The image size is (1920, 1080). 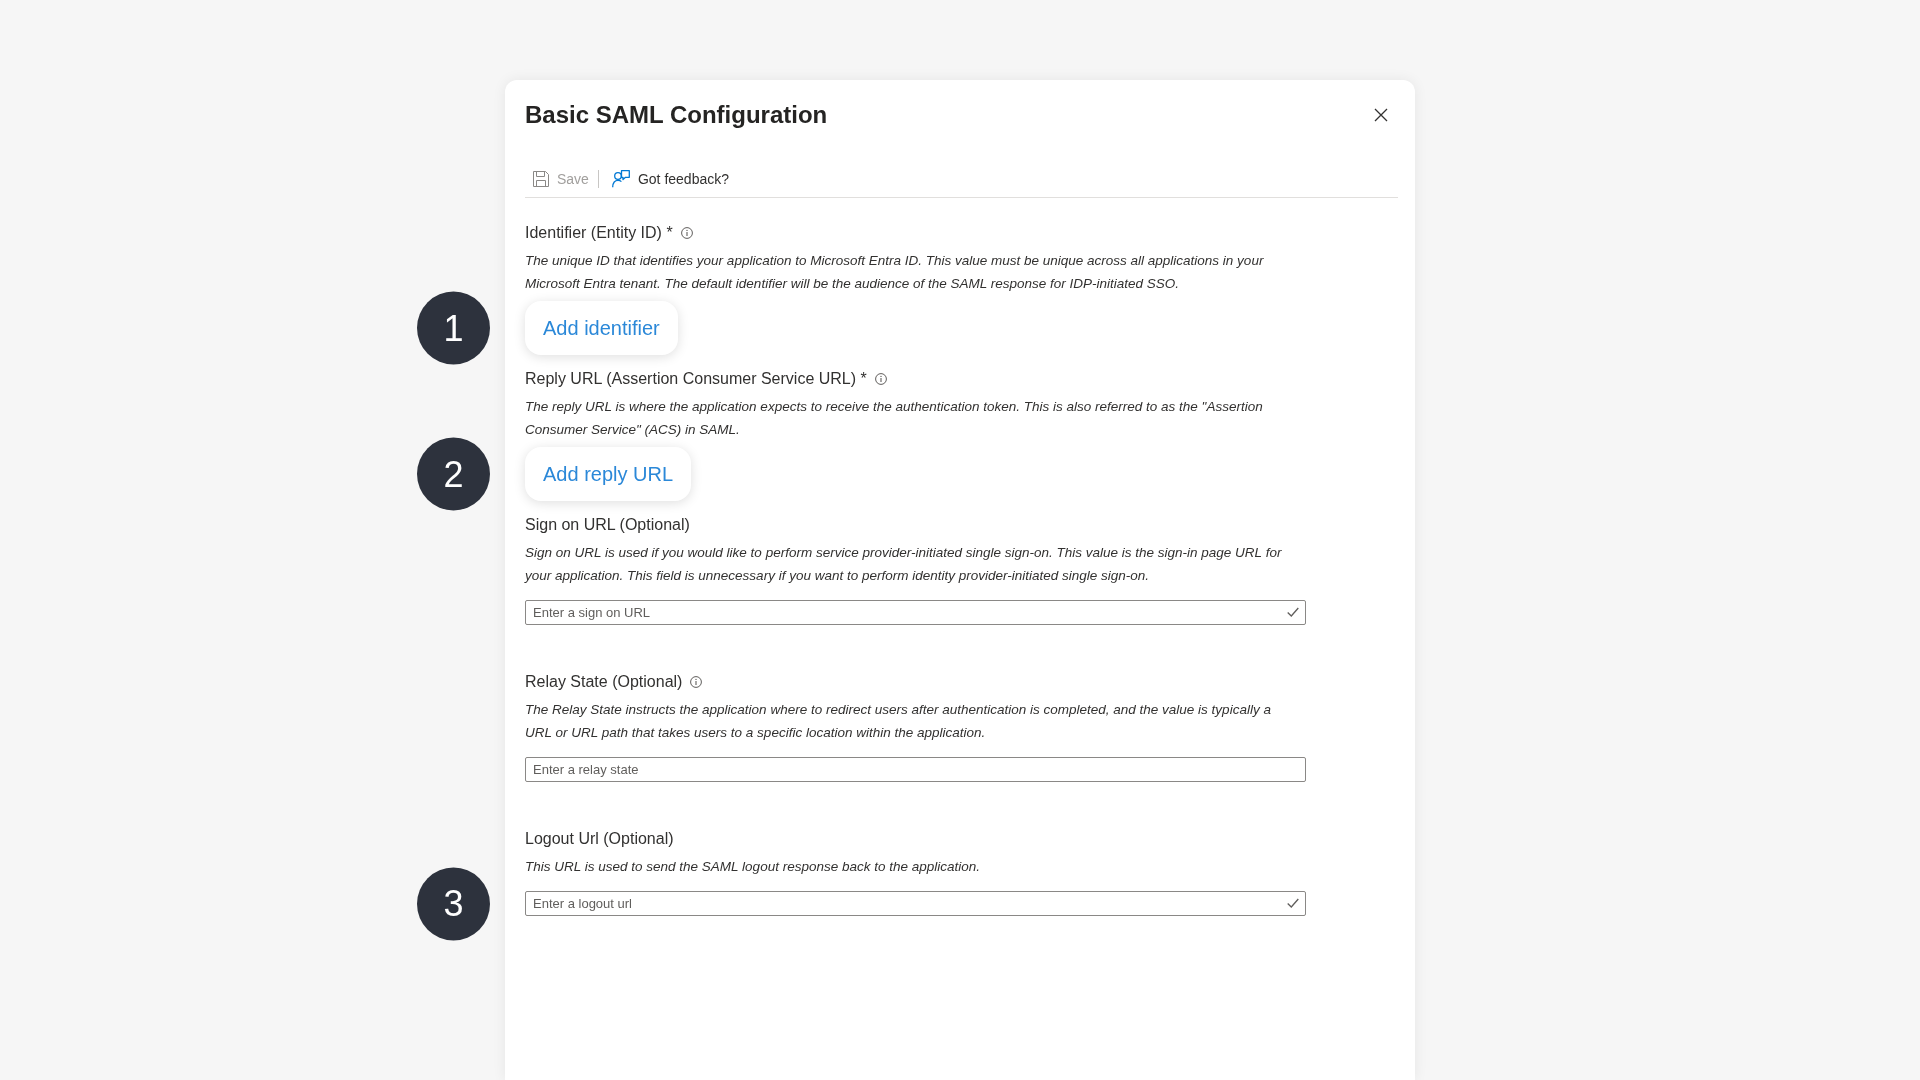 What do you see at coordinates (620, 178) in the screenshot?
I see `feedback-icon` at bounding box center [620, 178].